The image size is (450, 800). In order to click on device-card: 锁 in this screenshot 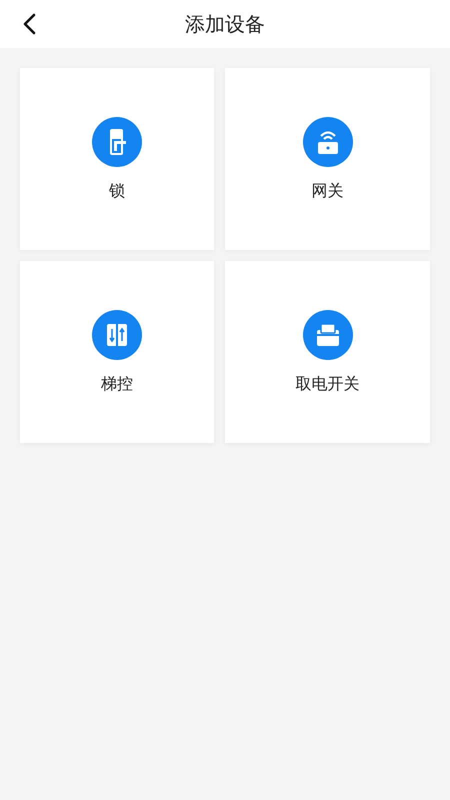, I will do `click(117, 159)`.